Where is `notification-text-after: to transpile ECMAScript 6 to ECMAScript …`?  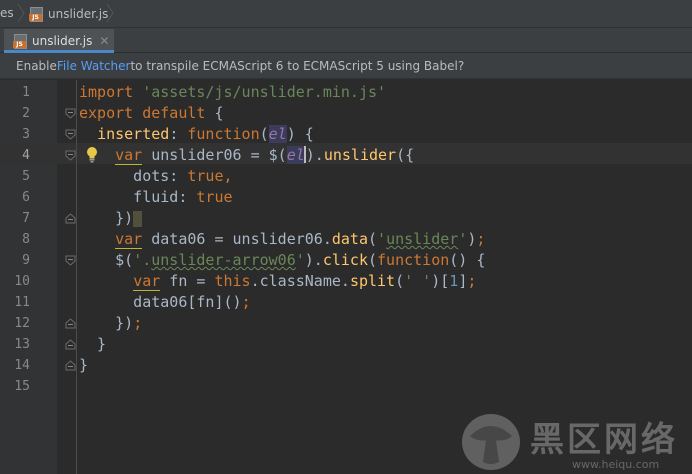
notification-text-after: to transpile ECMAScript 6 to ECMAScript … is located at coordinates (297, 65).